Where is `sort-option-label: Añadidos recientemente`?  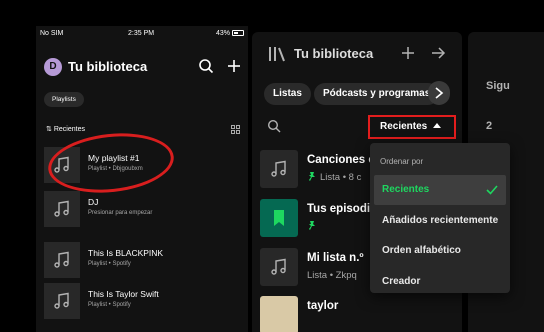 sort-option-label: Añadidos recientemente is located at coordinates (440, 220).